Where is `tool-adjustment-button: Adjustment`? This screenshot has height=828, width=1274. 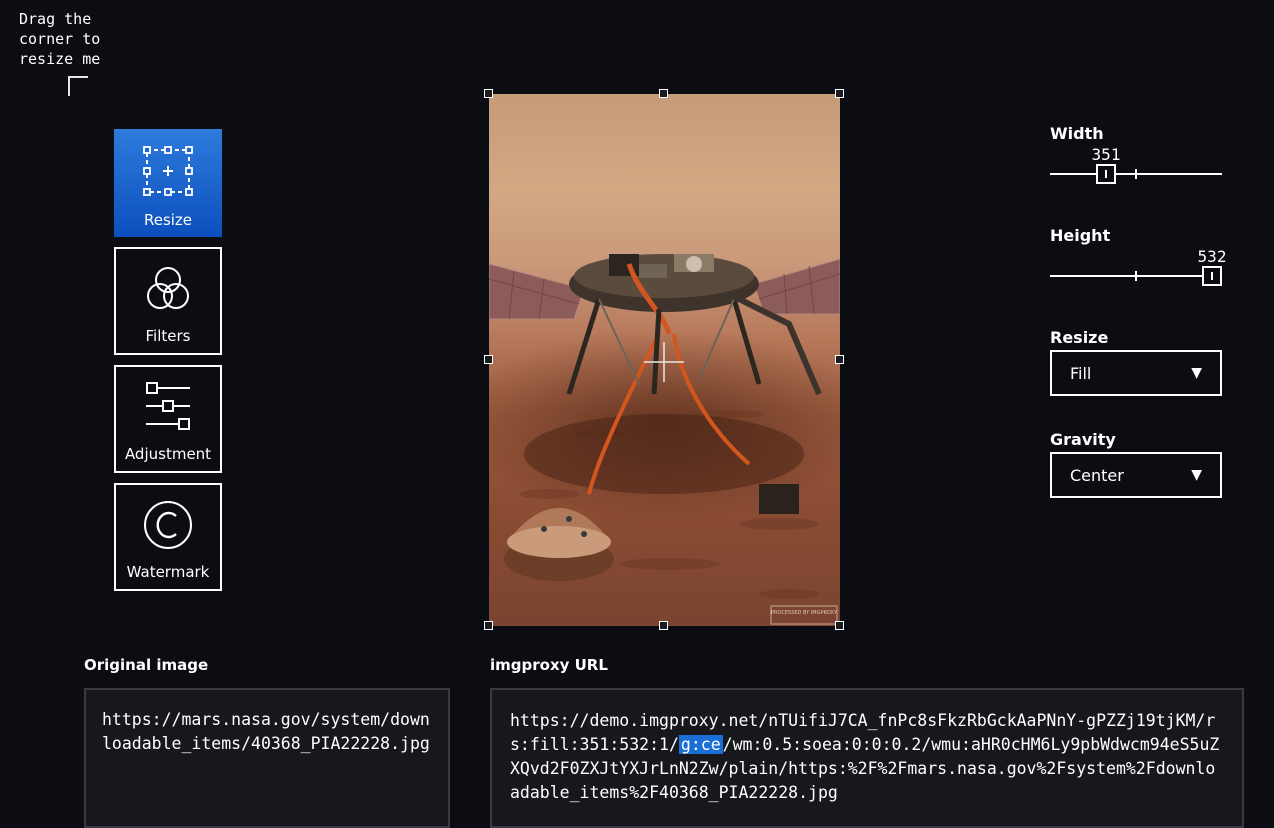 tool-adjustment-button: Adjustment is located at coordinates (168, 419).